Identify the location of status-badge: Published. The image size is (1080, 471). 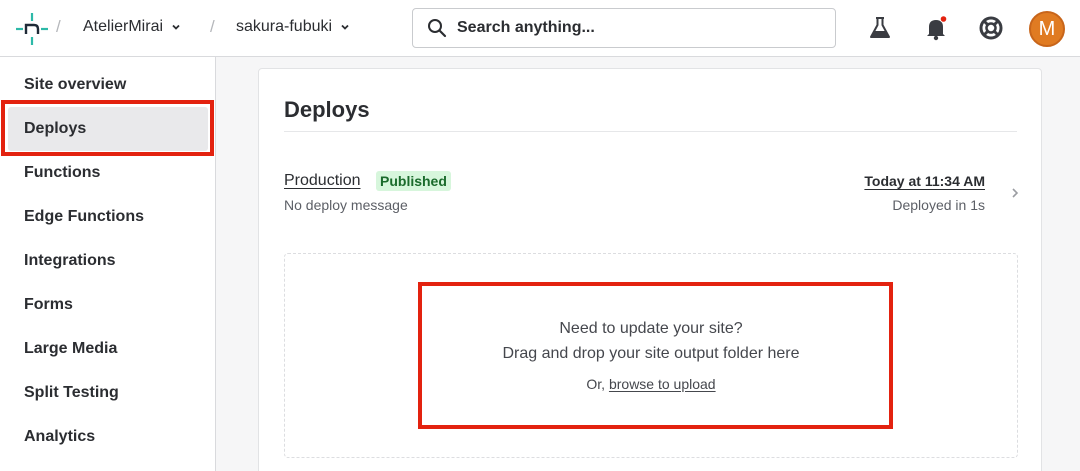
(413, 181).